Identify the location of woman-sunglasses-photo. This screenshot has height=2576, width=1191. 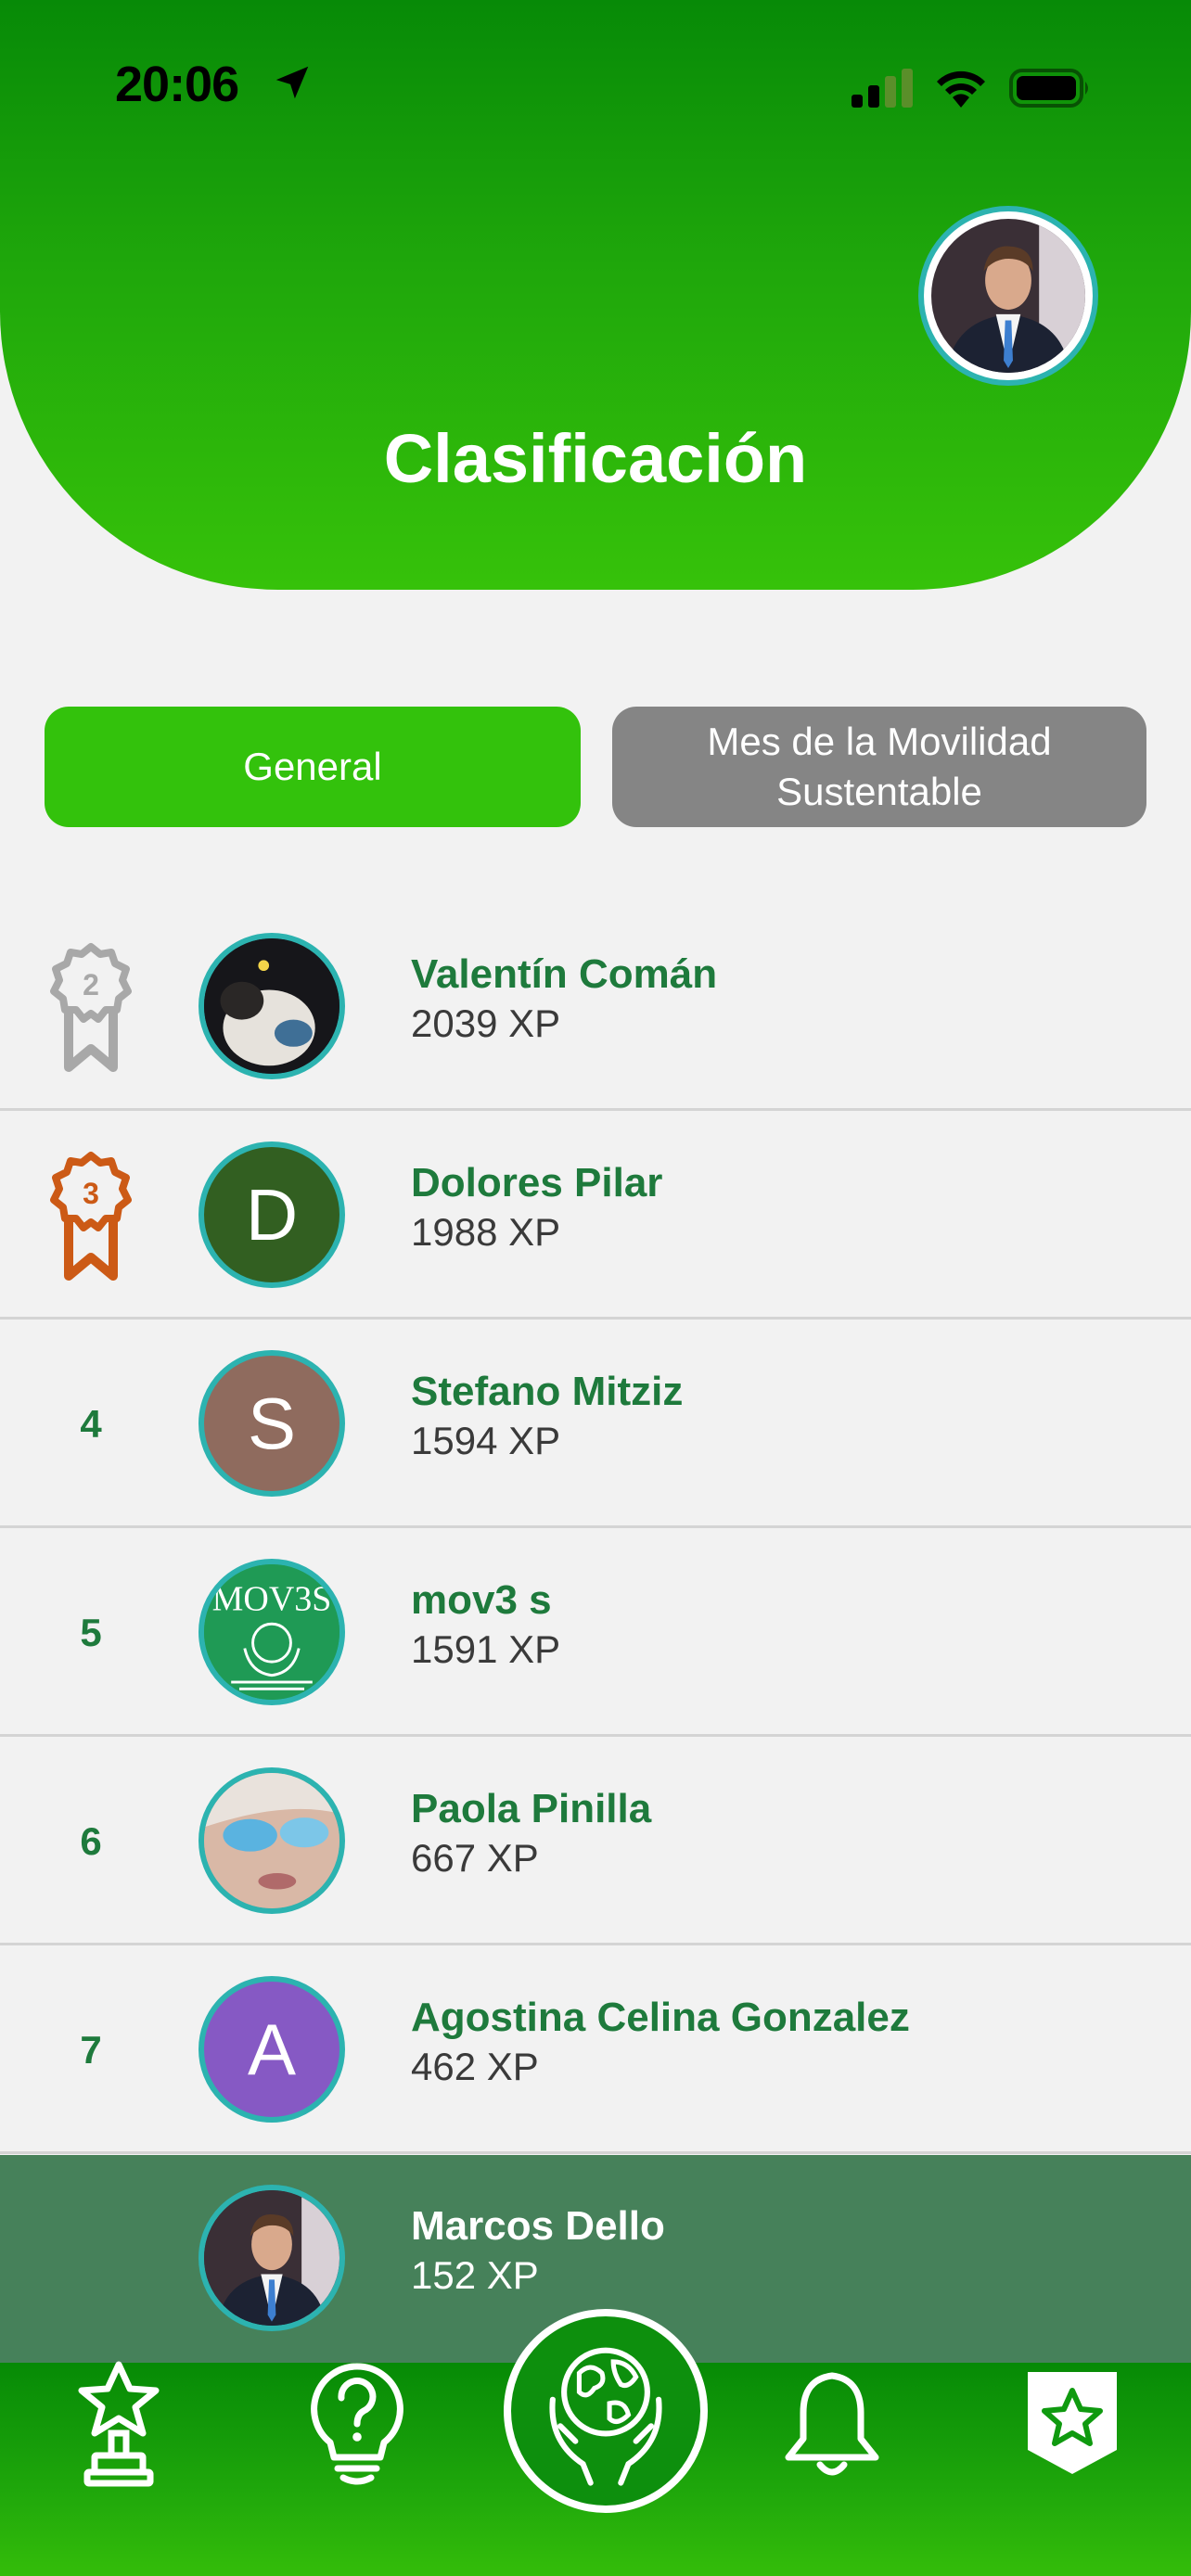
(271, 1840).